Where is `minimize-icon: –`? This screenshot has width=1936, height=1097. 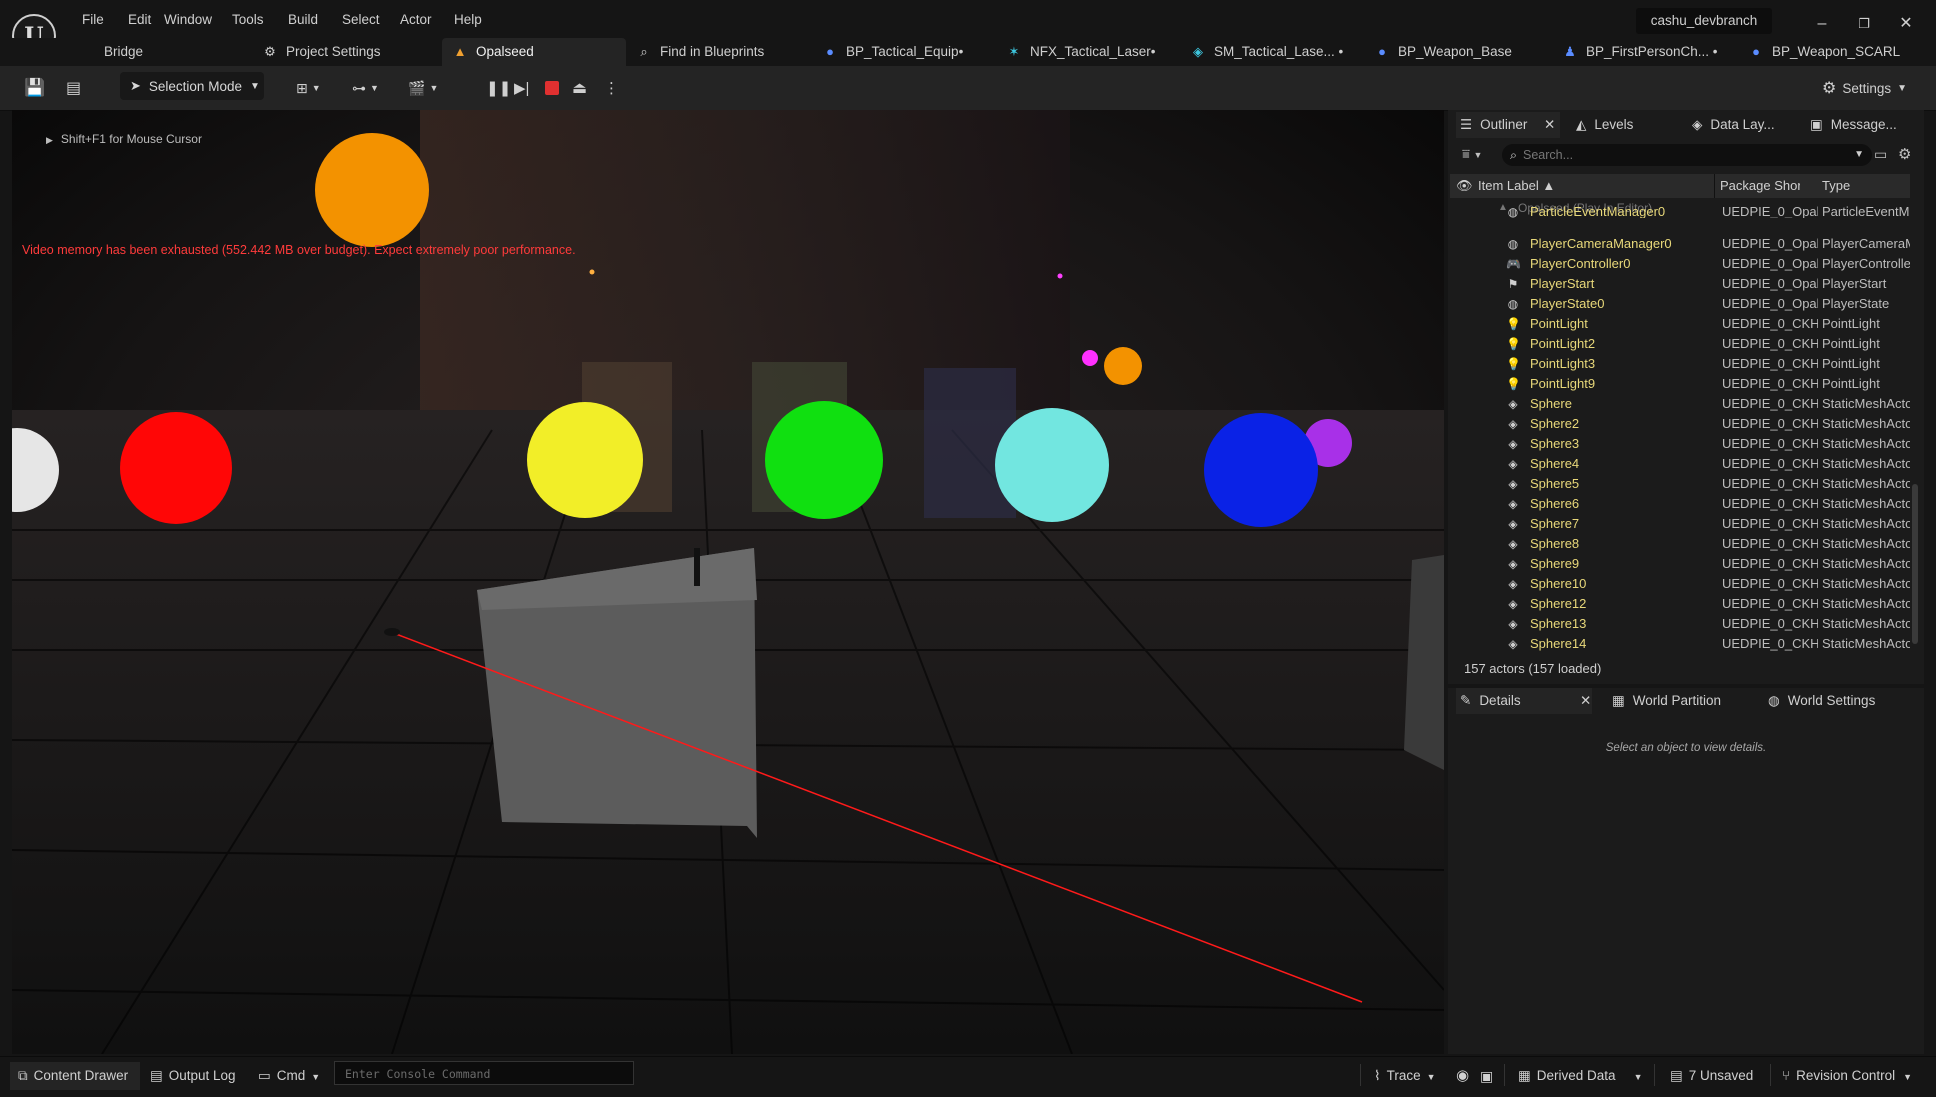
minimize-icon: – is located at coordinates (1822, 24).